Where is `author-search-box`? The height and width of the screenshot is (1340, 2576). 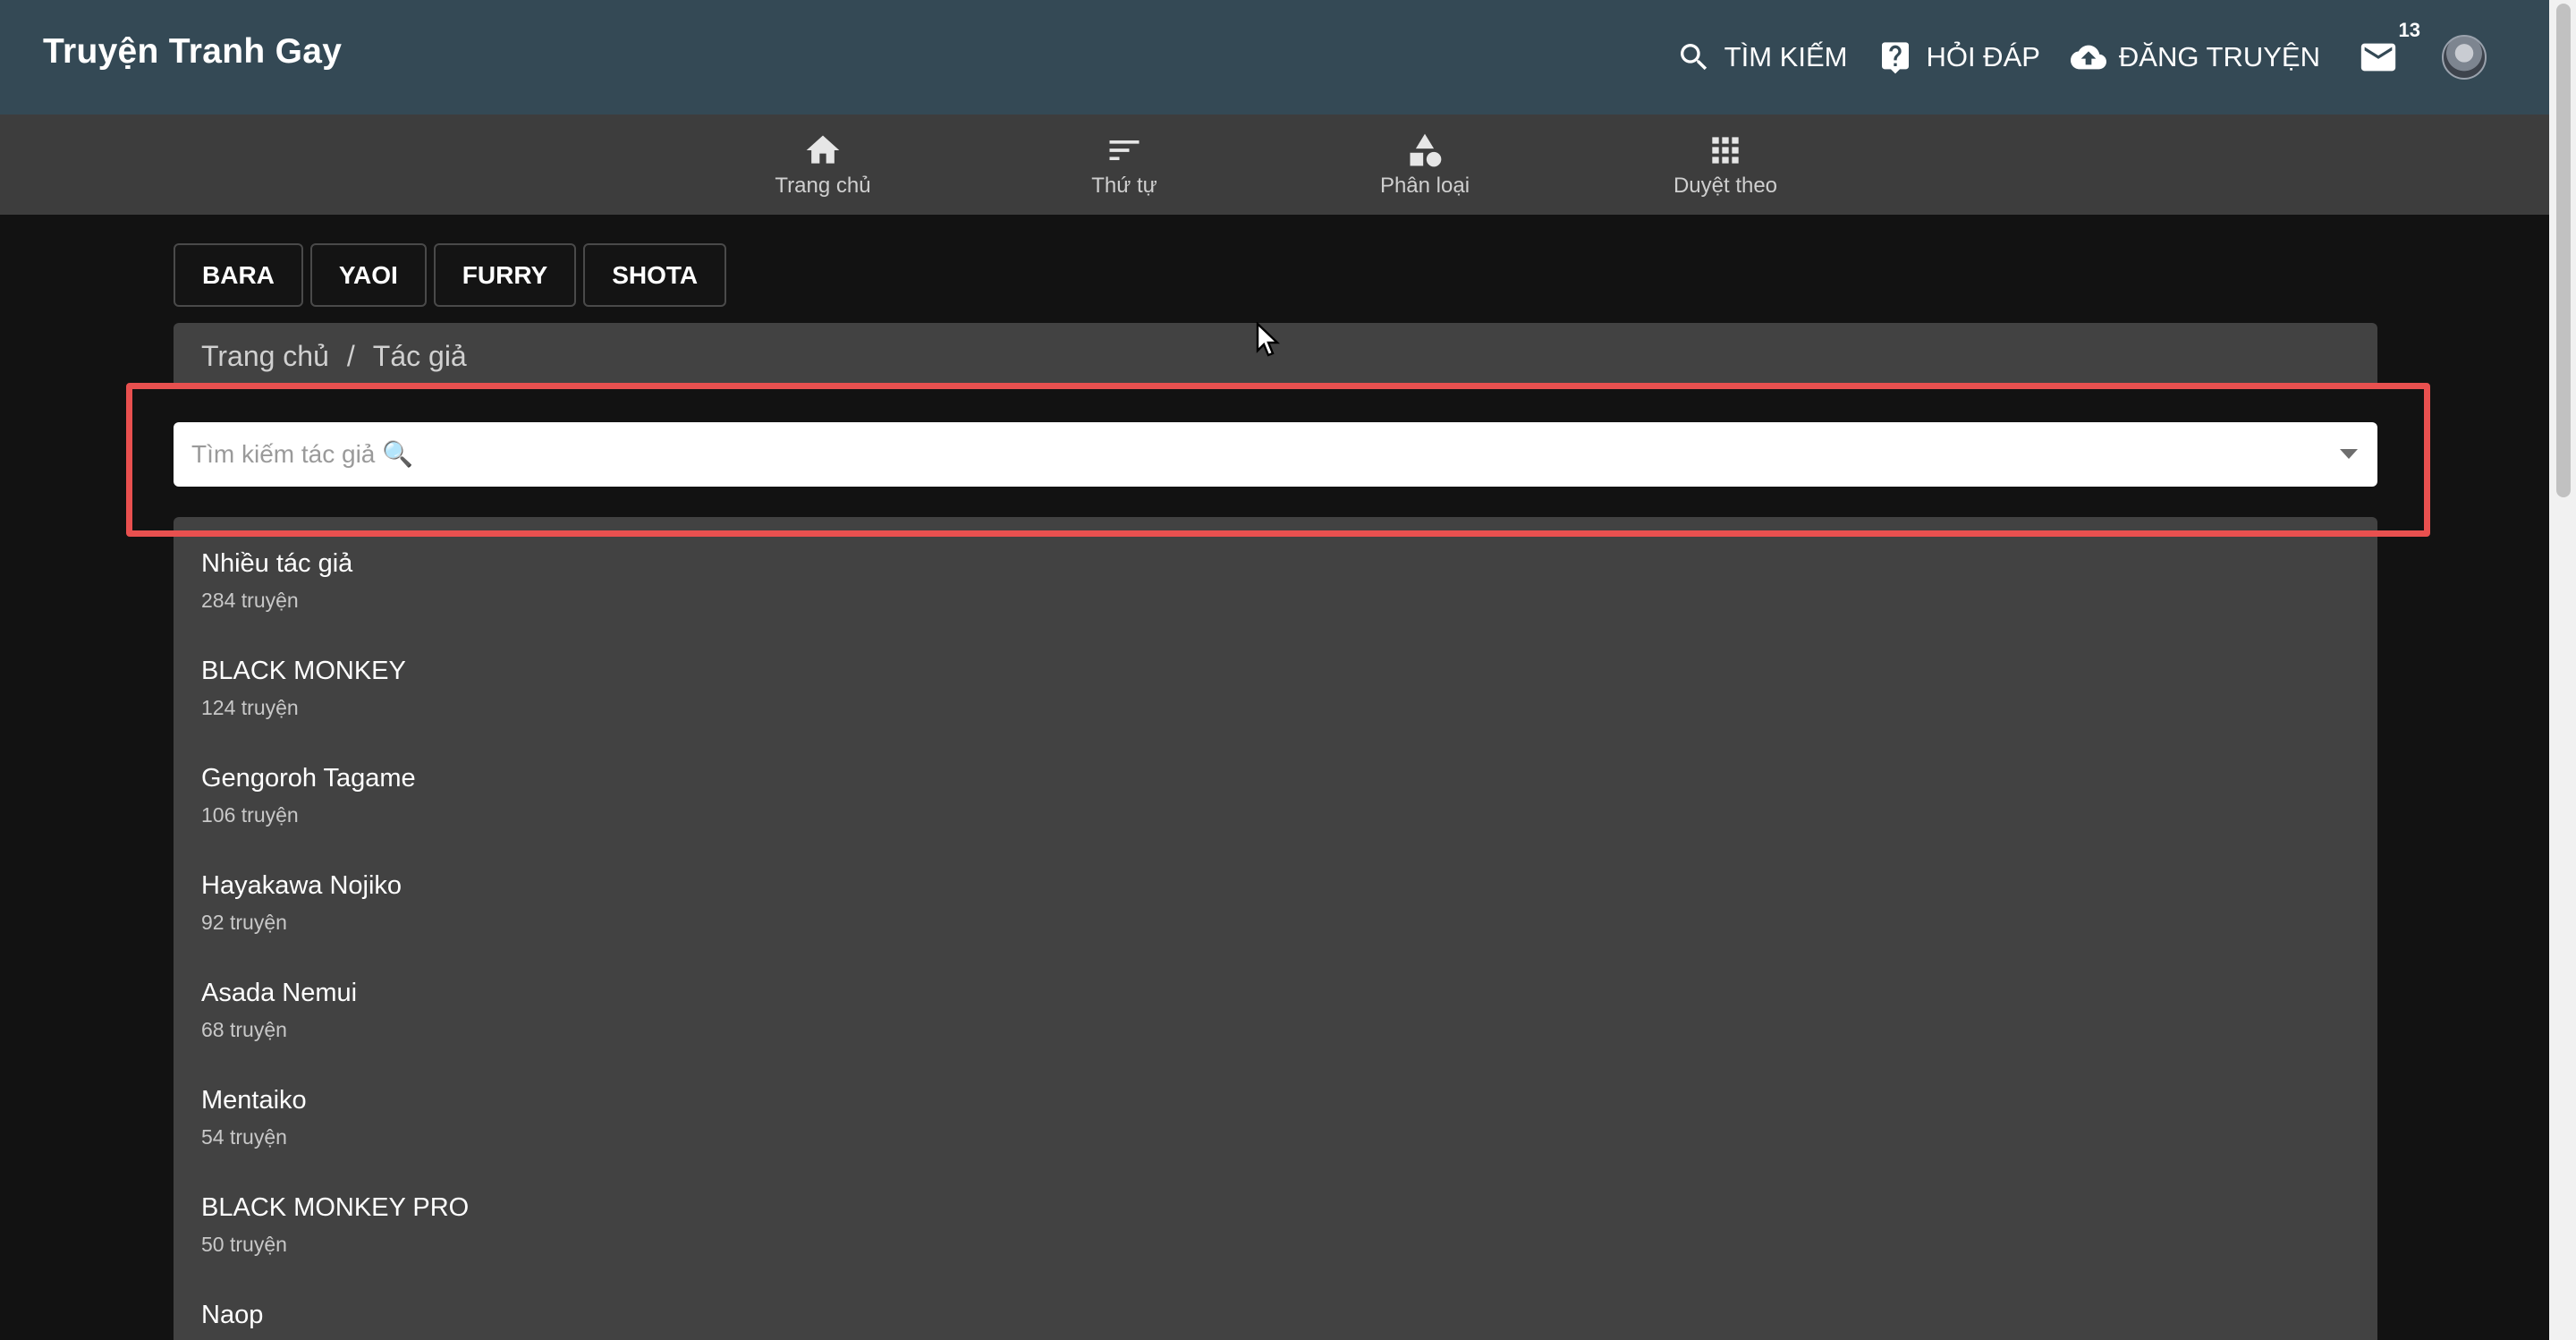
author-search-box is located at coordinates (1275, 454).